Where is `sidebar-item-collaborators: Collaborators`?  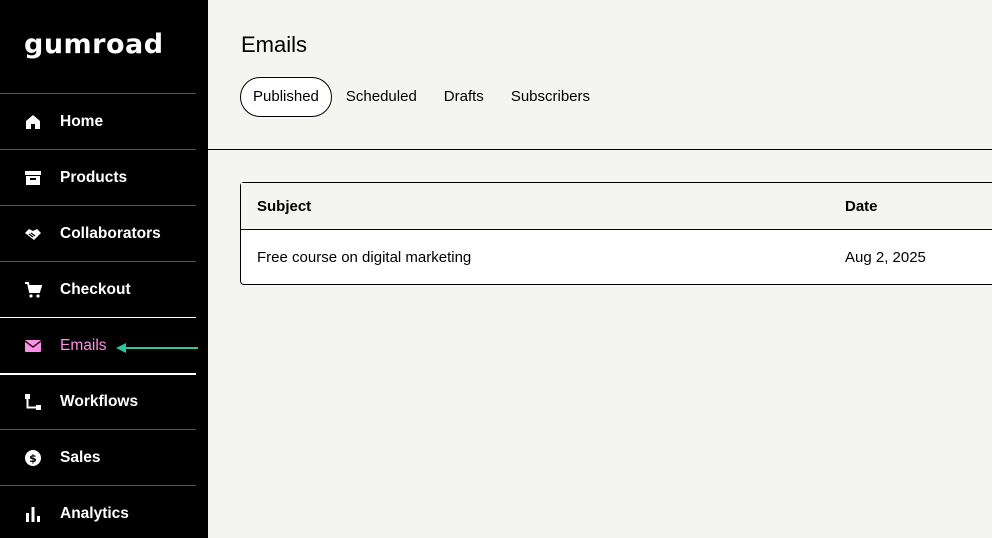 sidebar-item-collaborators: Collaborators is located at coordinates (98, 233).